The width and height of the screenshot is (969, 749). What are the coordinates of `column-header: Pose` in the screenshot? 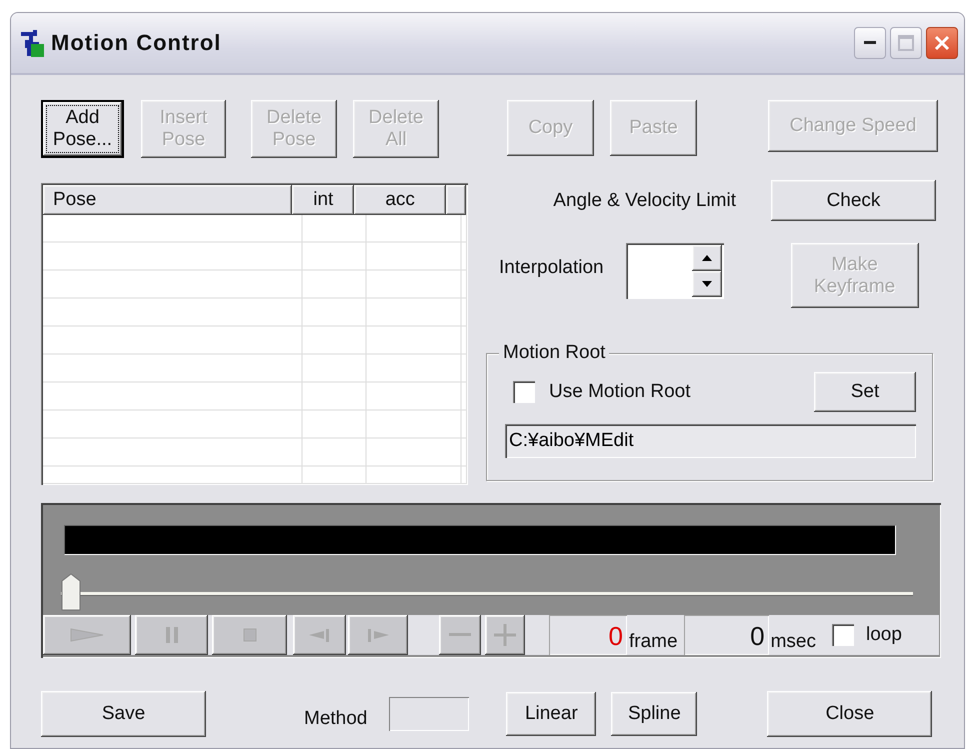 It's located at (167, 200).